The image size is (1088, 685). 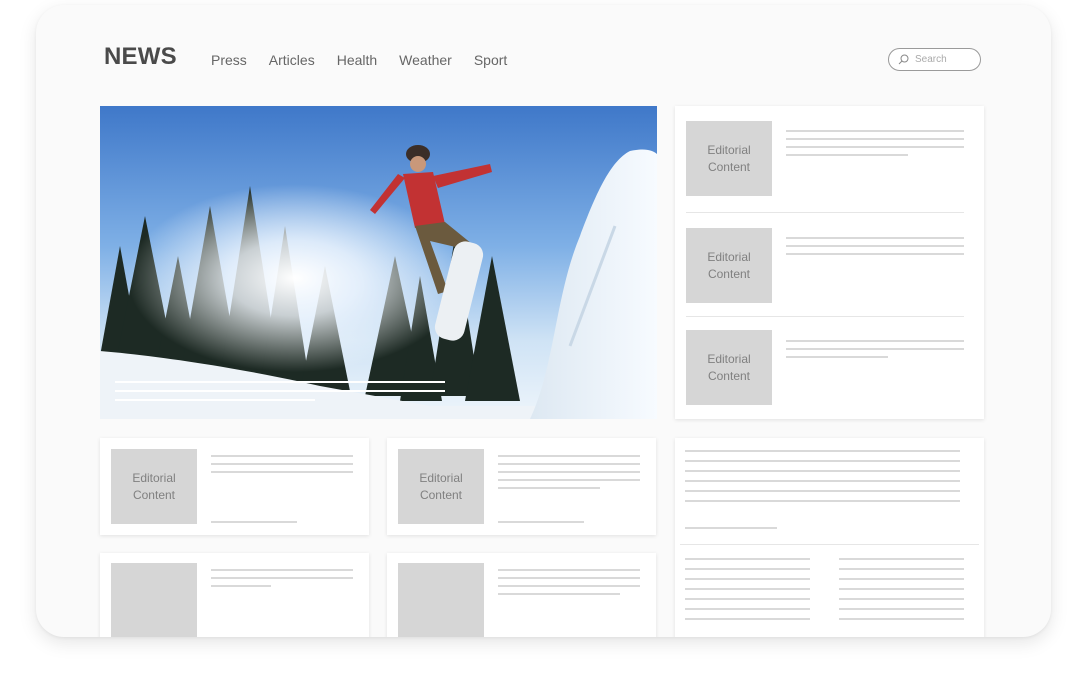 I want to click on search-icon, so click(x=903, y=59).